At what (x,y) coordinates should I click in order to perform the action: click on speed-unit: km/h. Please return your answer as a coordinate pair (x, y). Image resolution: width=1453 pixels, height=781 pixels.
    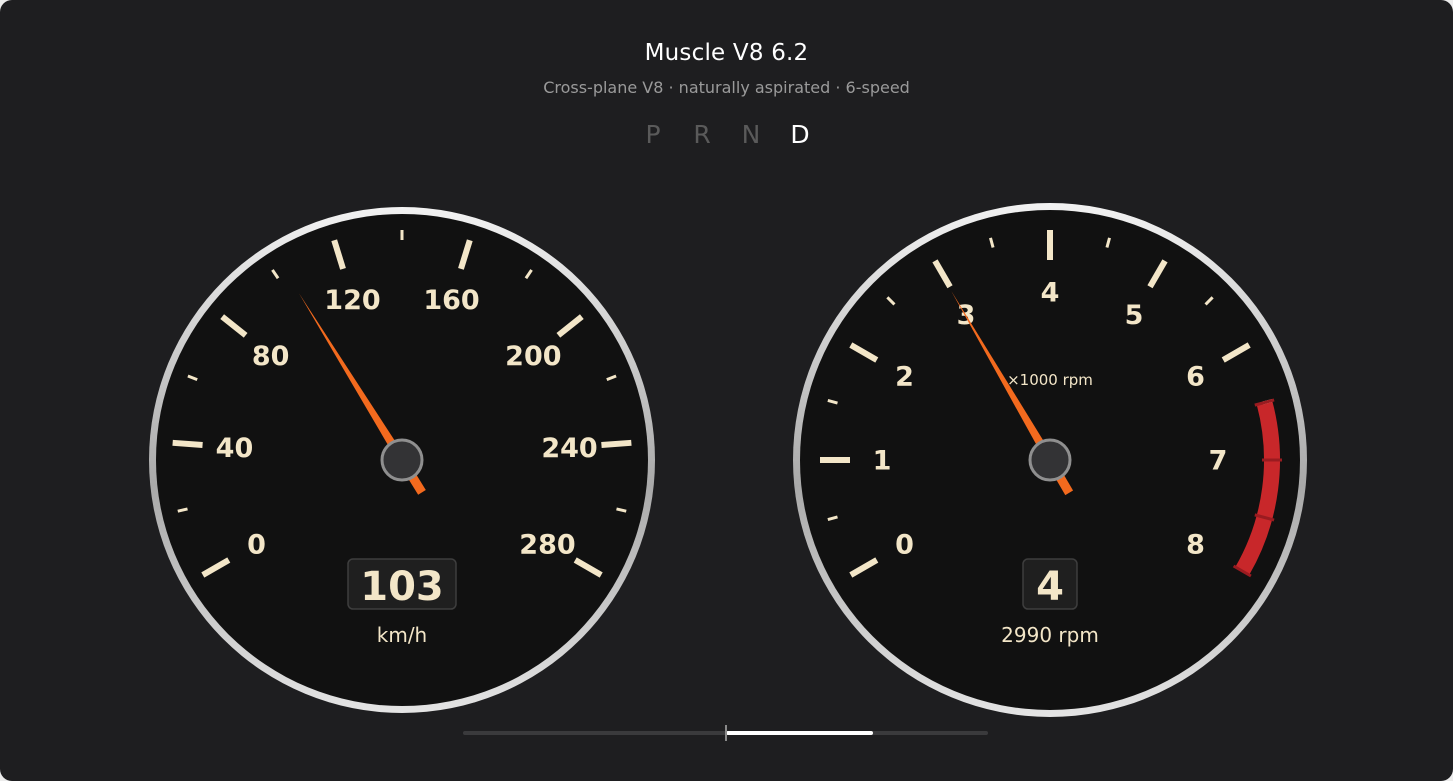
    Looking at the image, I should click on (402, 635).